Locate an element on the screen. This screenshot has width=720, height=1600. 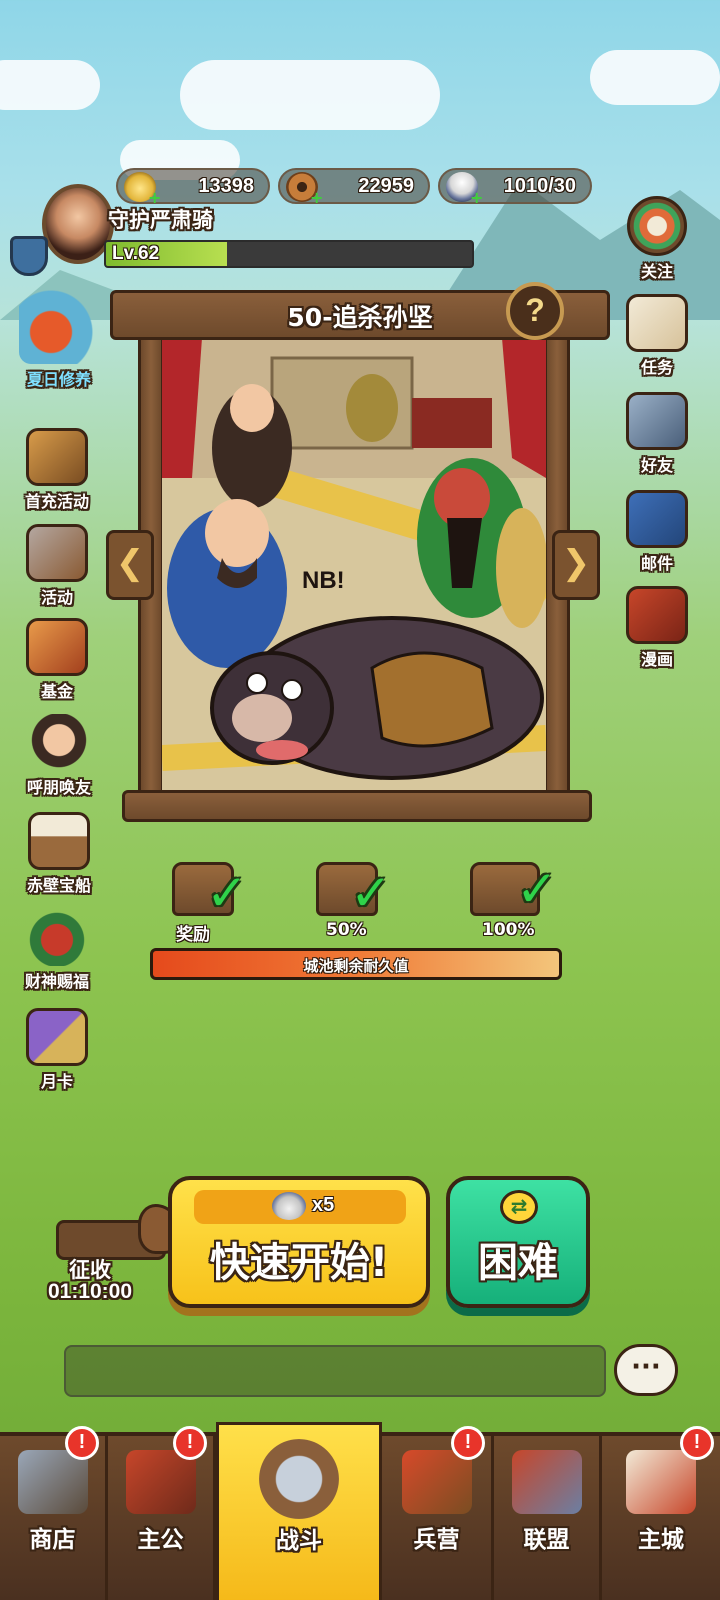
tab-shop: 商店 ! is located at coordinates (54, 1513).